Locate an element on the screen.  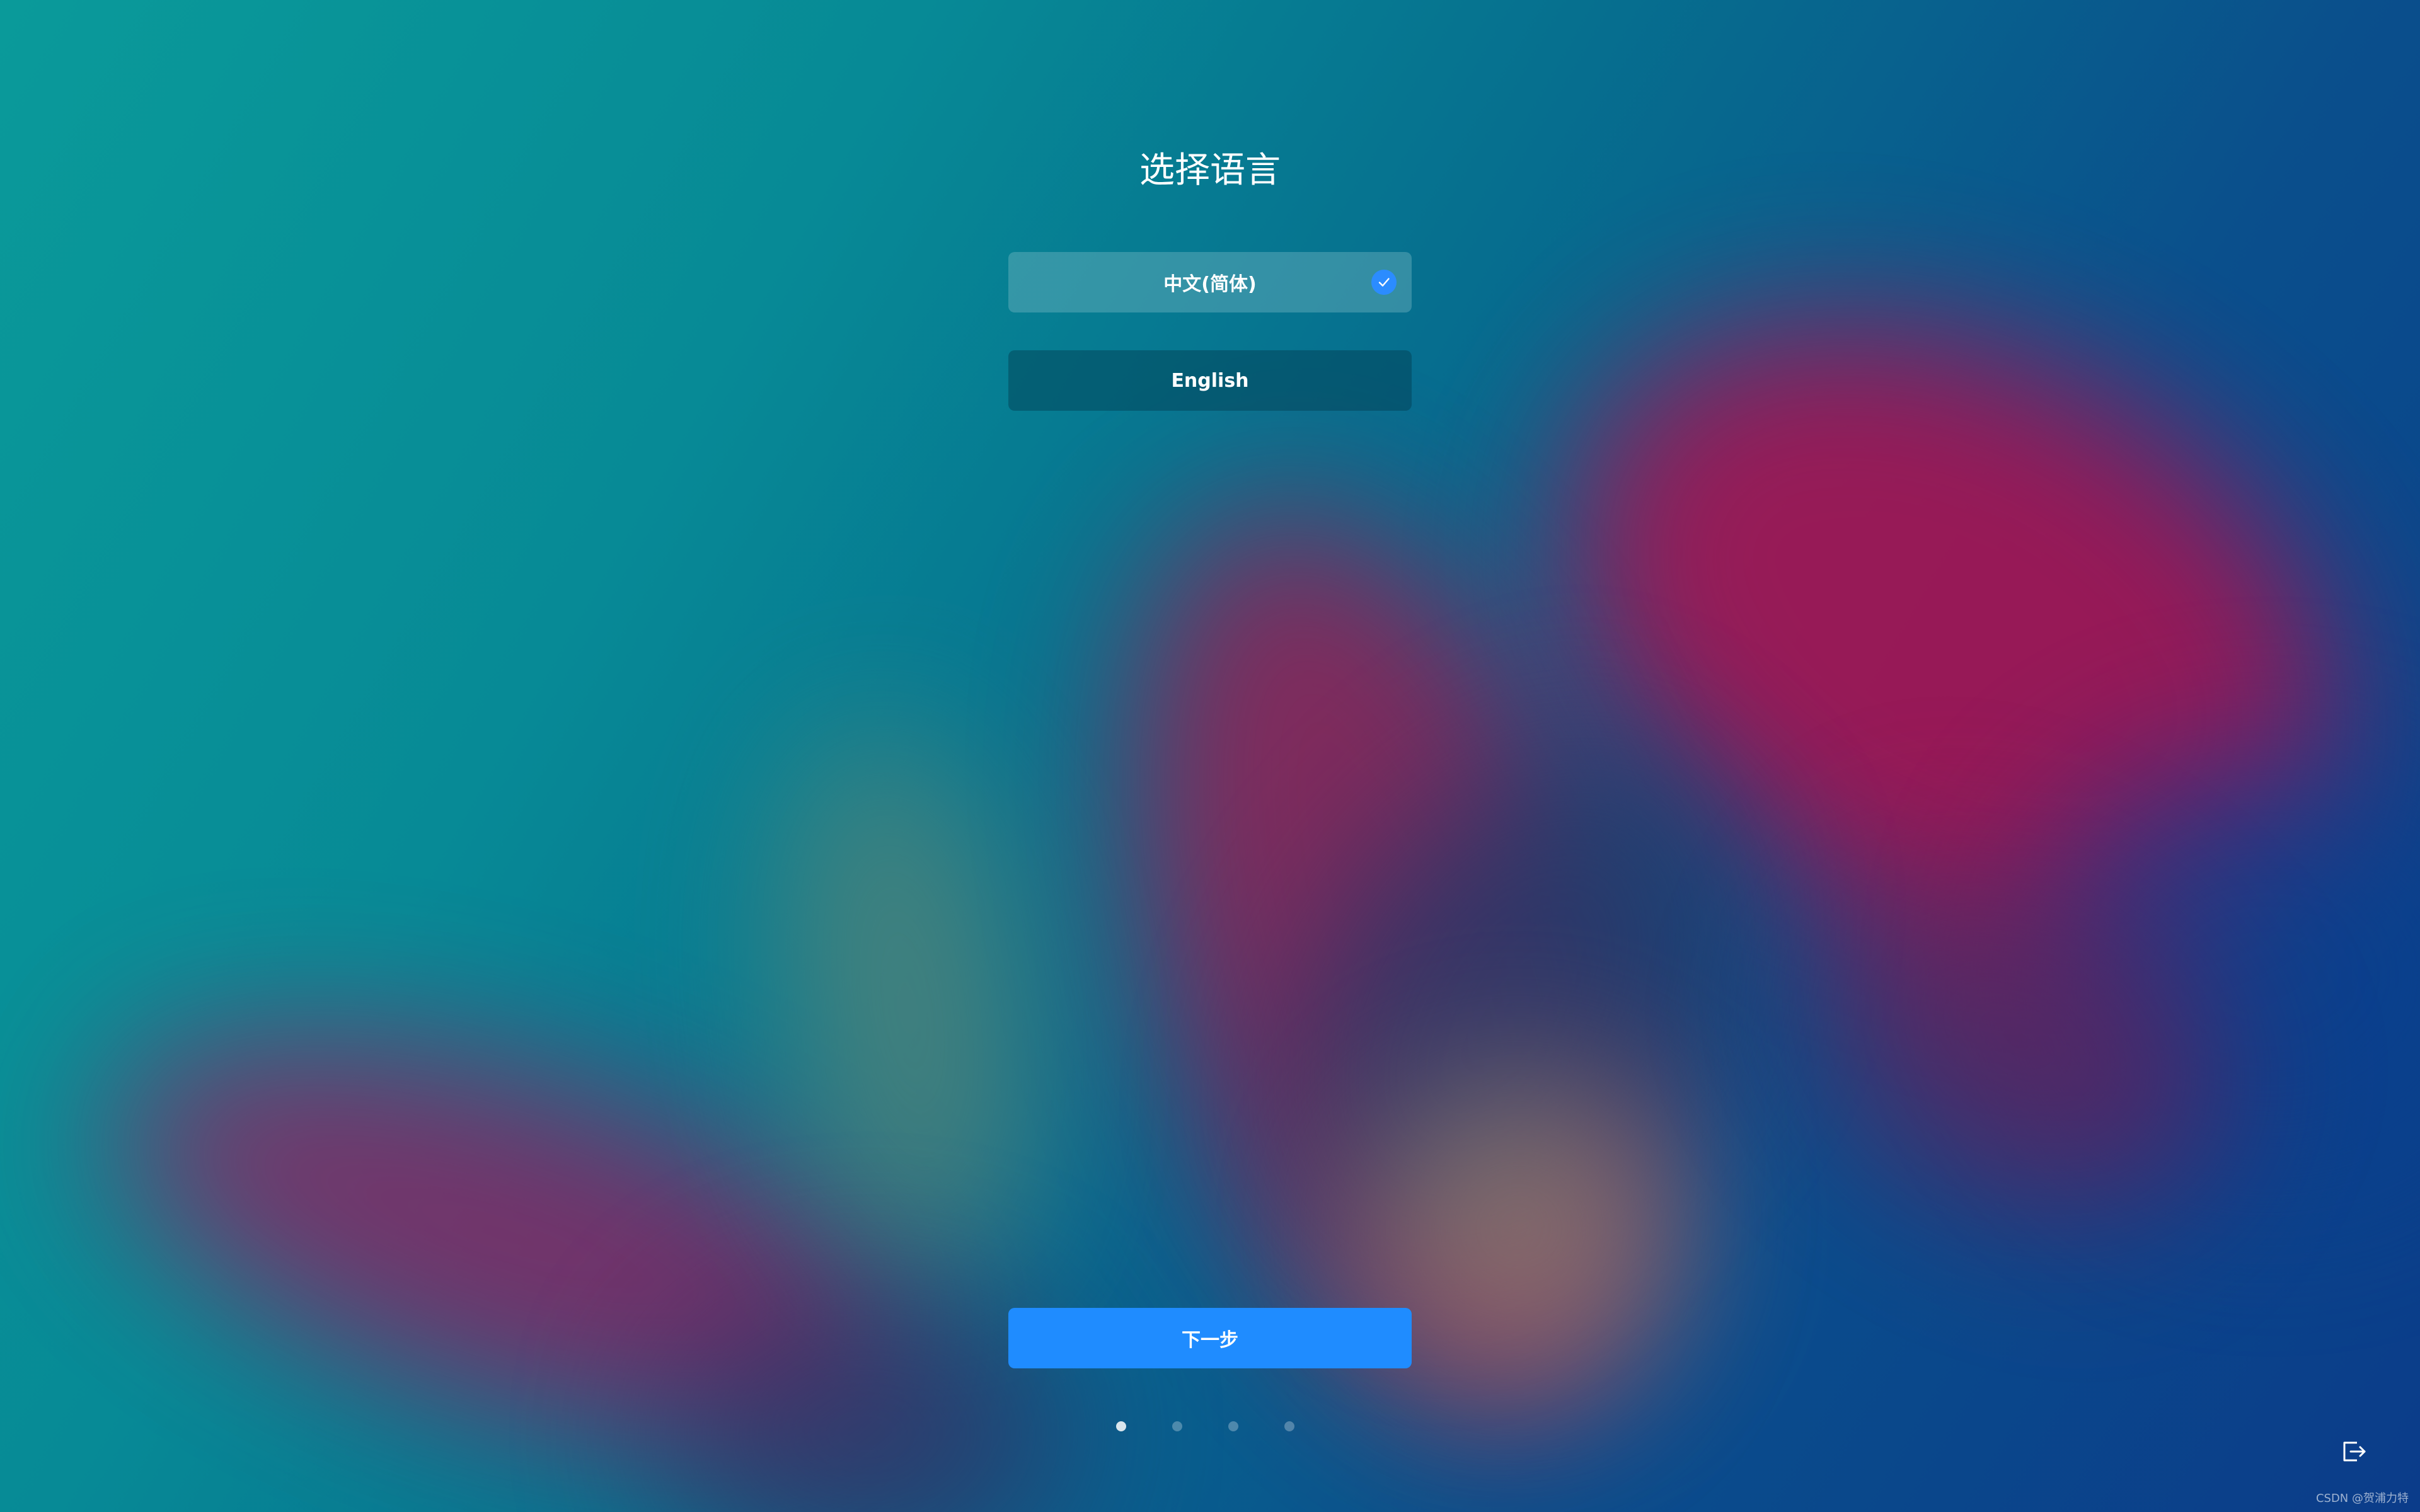
language-option-english: English is located at coordinates (1210, 380).